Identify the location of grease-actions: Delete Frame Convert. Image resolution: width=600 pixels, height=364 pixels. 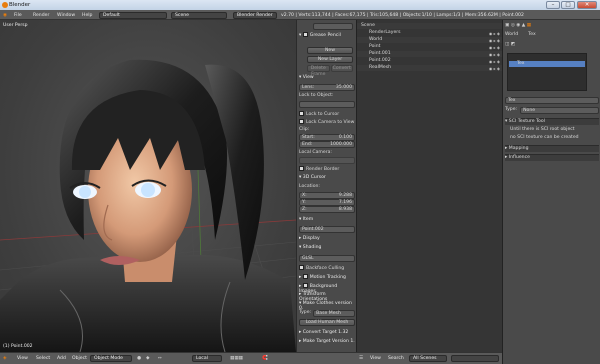
(330, 71).